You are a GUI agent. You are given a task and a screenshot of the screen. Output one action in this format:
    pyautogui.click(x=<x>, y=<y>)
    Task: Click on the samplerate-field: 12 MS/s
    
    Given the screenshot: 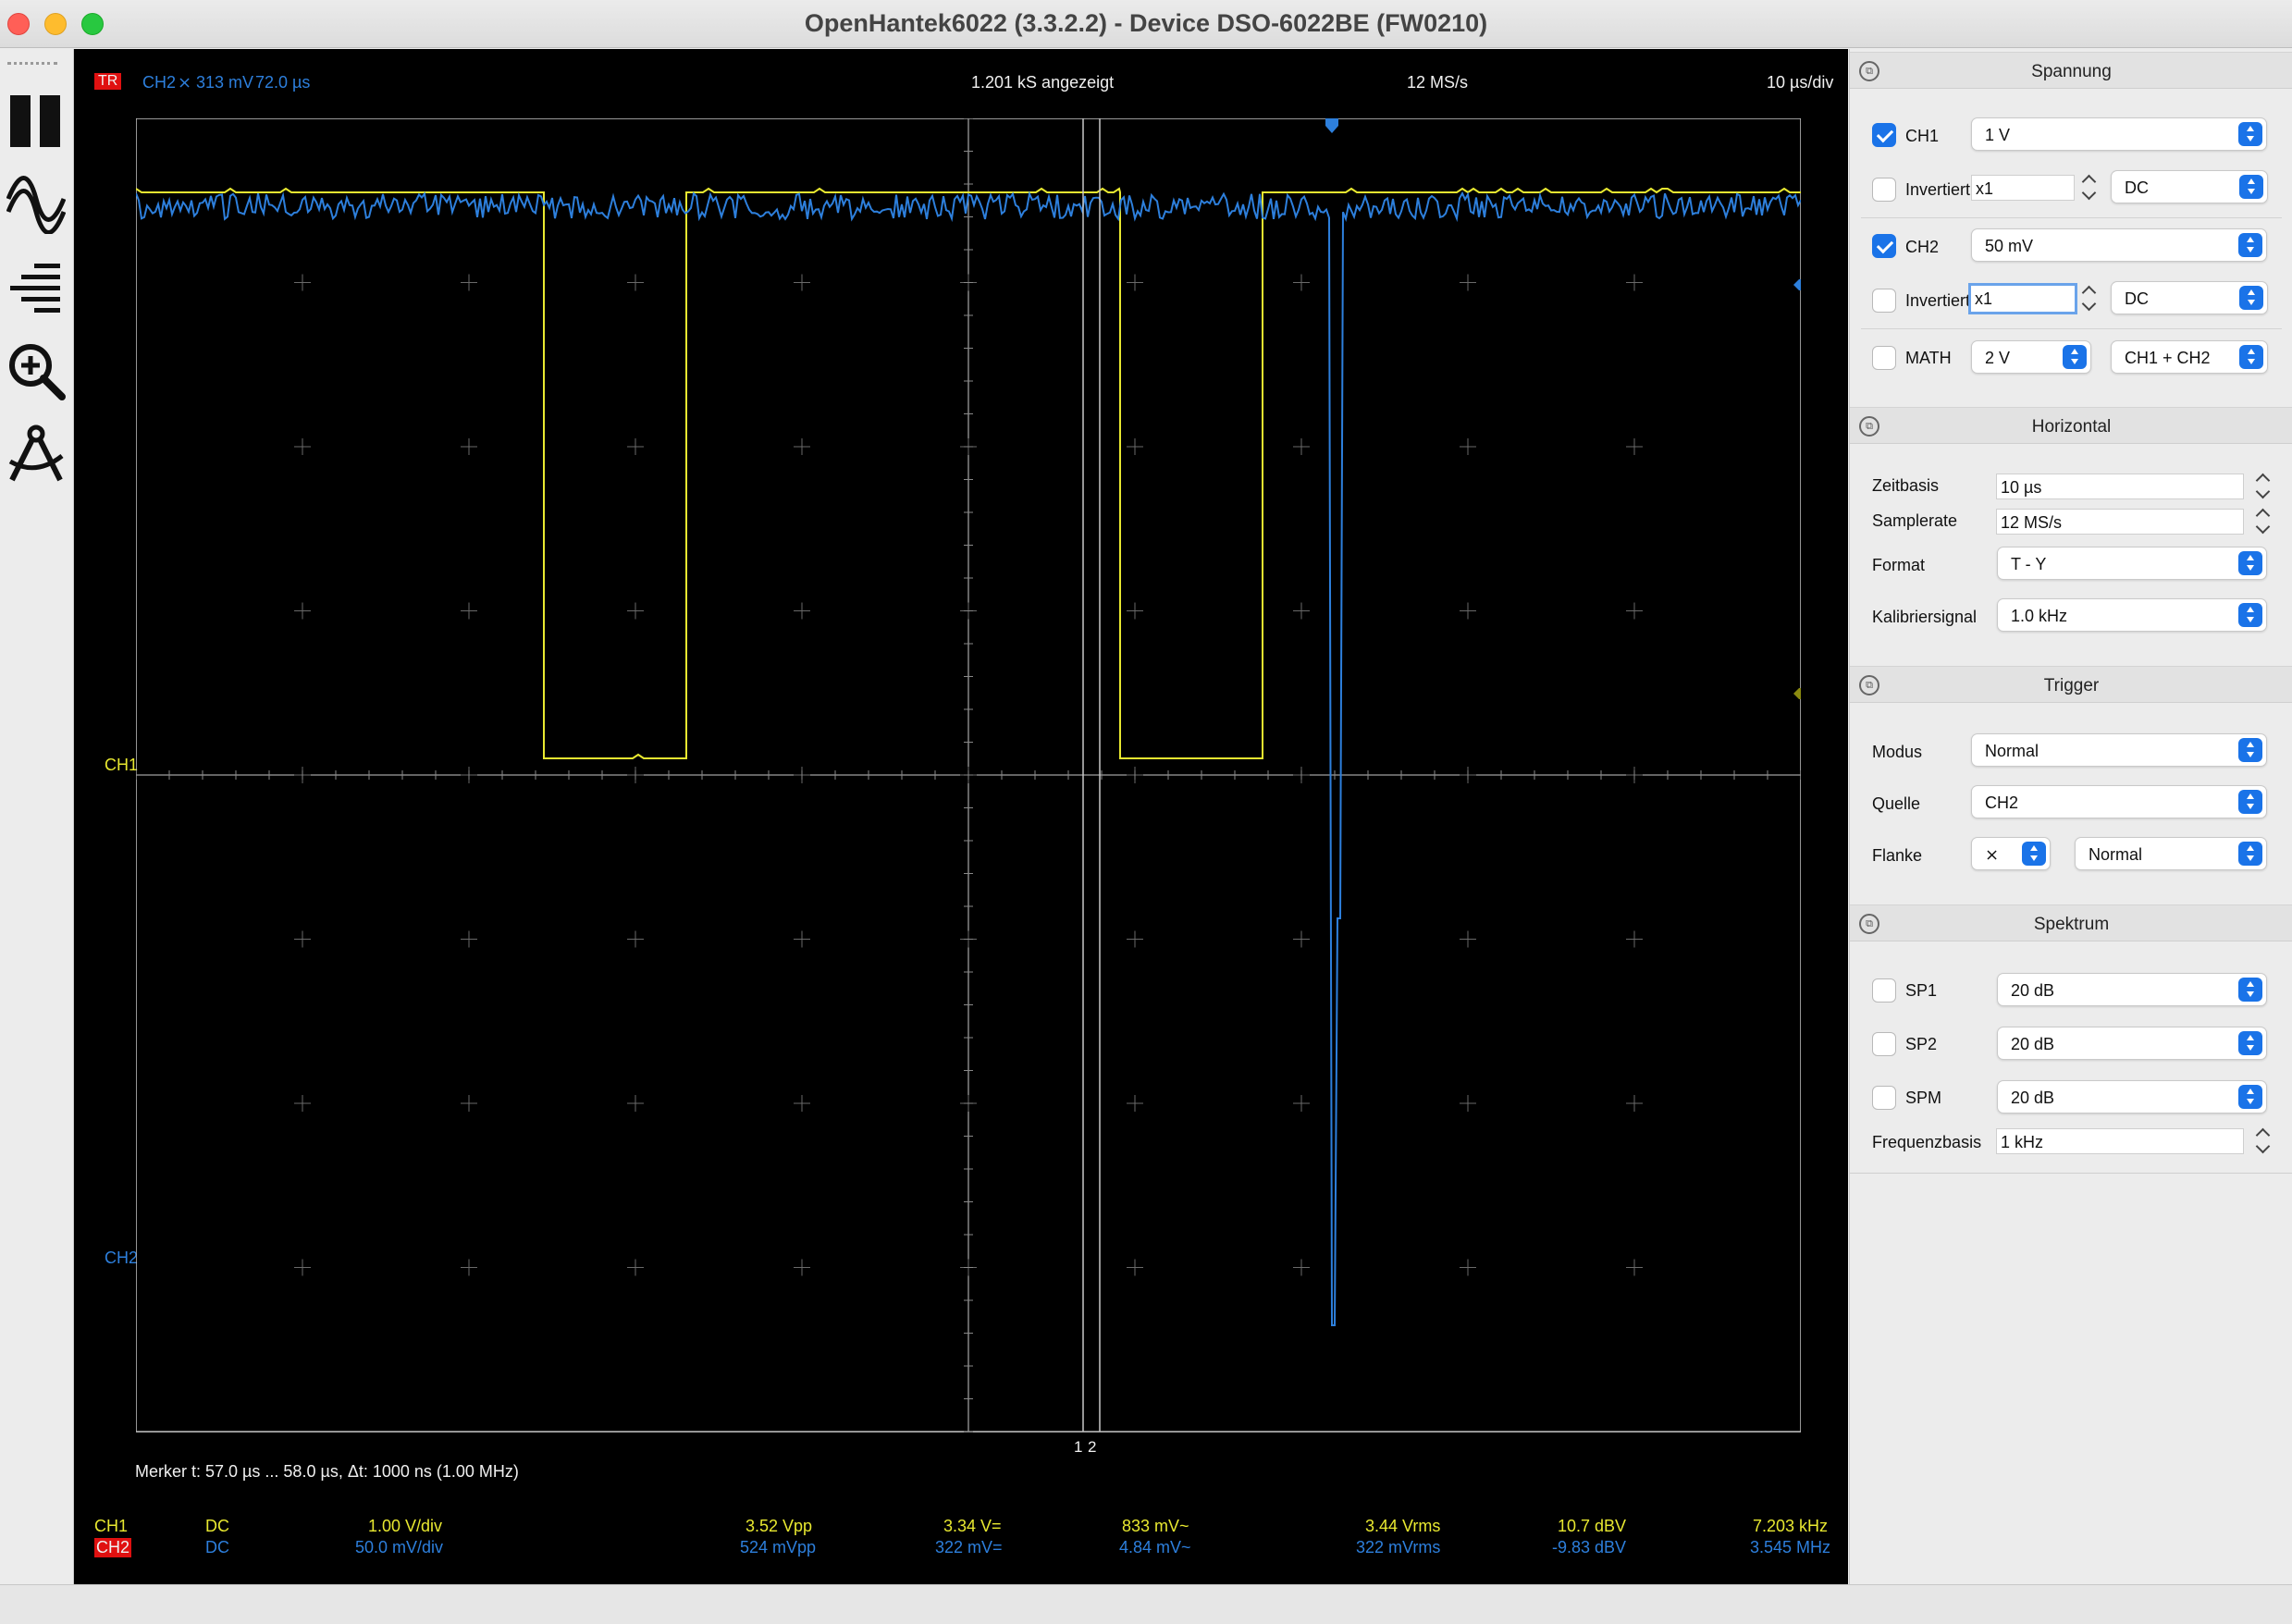 What is the action you would take?
    pyautogui.click(x=2120, y=522)
    